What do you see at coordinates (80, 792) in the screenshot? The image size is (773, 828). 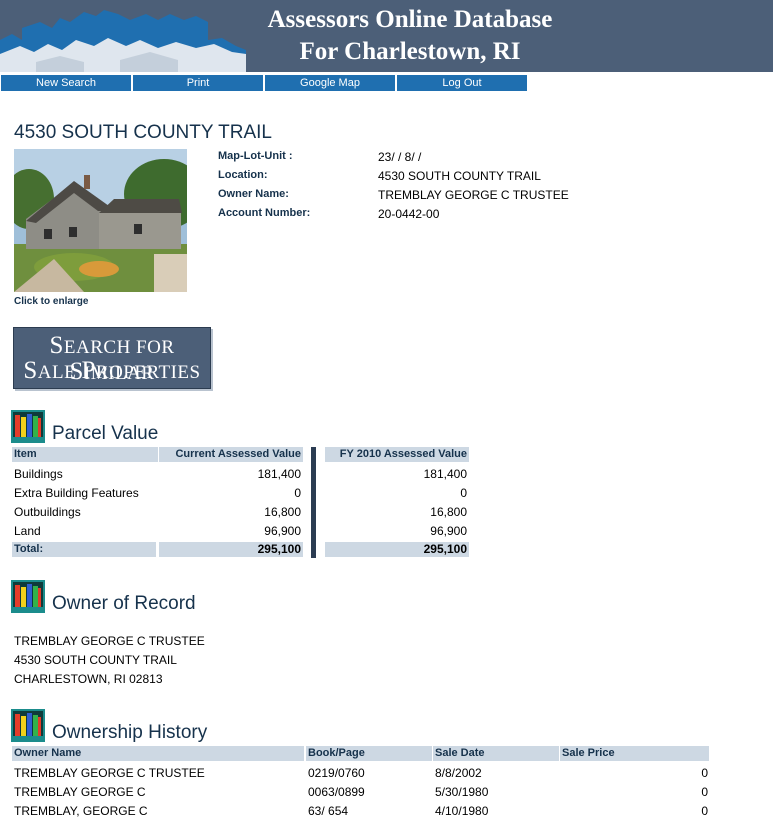 I see `oh-row-owner: TREMBLAY GEORGE C` at bounding box center [80, 792].